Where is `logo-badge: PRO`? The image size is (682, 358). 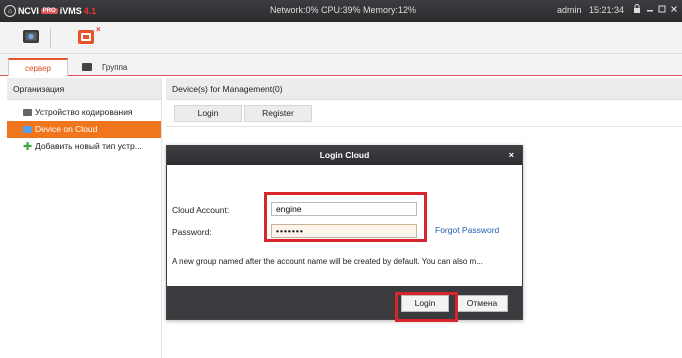
logo-badge: PRO is located at coordinates (49, 11).